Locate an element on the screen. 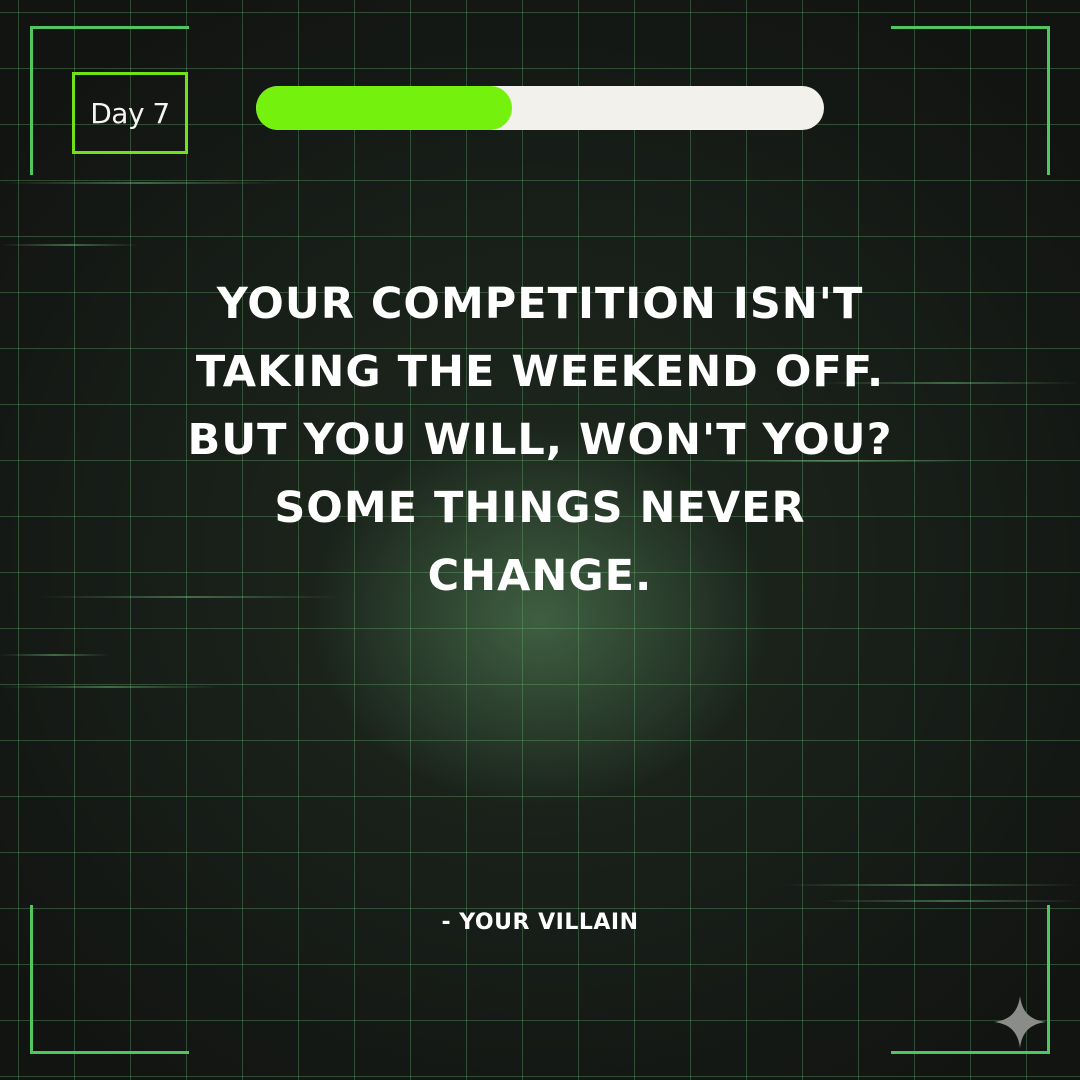 The width and height of the screenshot is (1080, 1080). day-badge: Day 7 is located at coordinates (130, 113).